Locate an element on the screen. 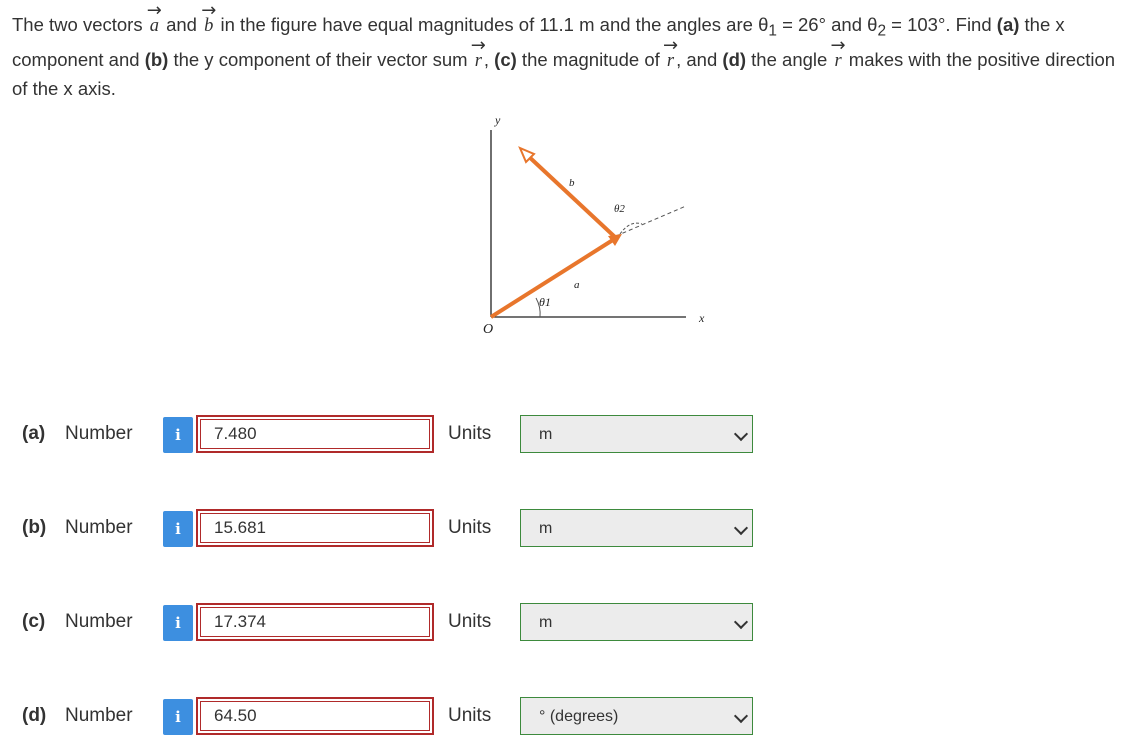 Image resolution: width=1128 pixels, height=751 pixels. x-axis-label: x is located at coordinates (701, 318).